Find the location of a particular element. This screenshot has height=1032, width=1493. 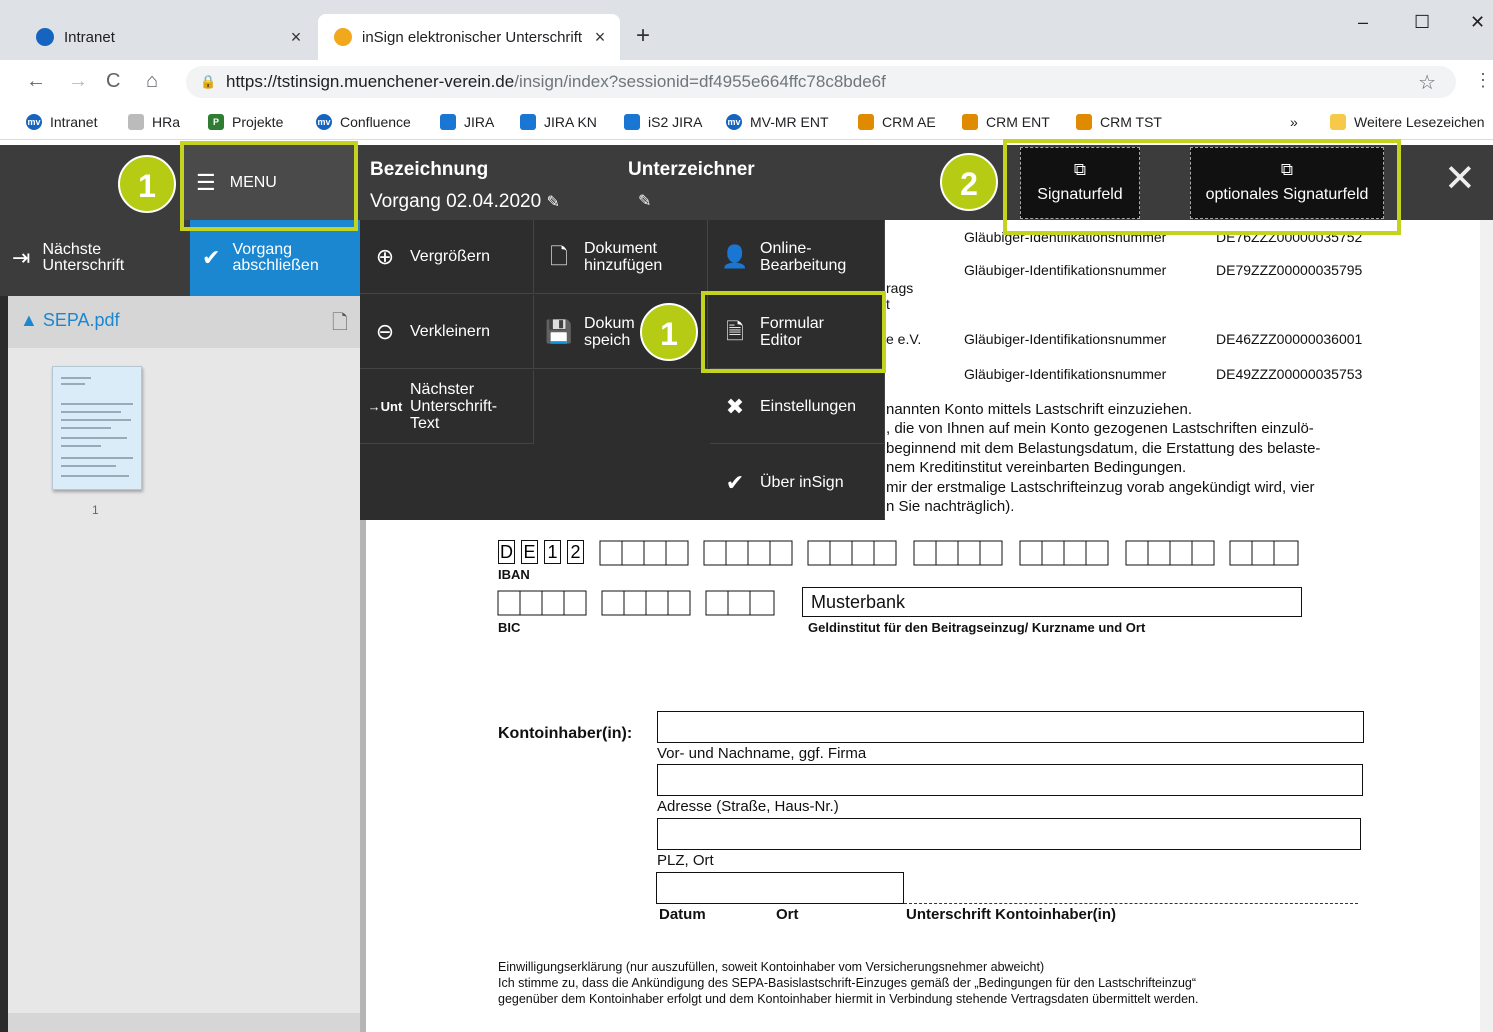

bookmark-item: CRM TST is located at coordinates (1119, 122).